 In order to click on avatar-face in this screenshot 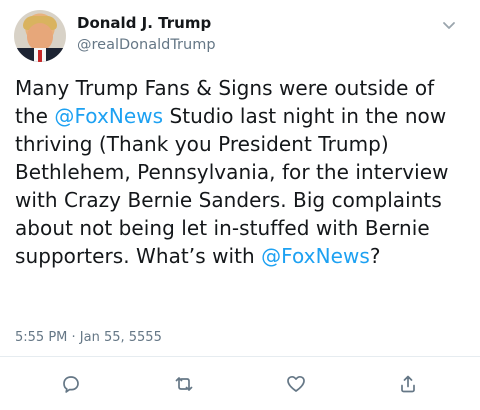, I will do `click(40, 37)`.